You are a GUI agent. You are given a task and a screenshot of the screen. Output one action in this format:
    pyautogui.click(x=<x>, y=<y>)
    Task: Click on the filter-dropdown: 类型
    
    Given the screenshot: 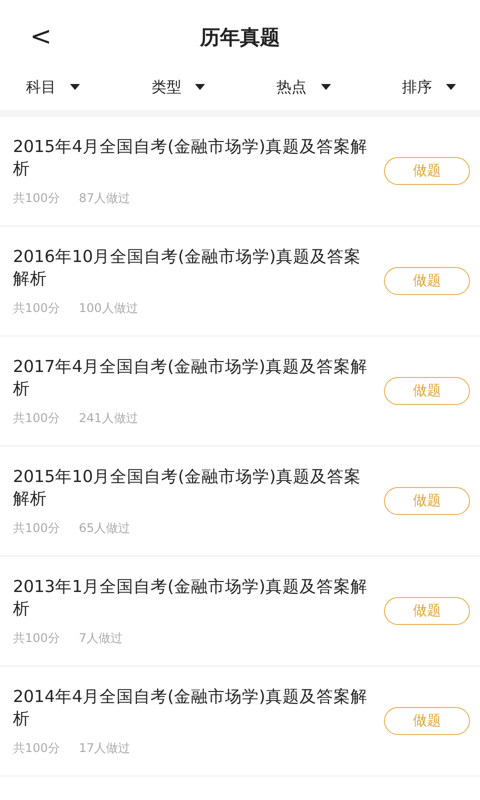 What is the action you would take?
    pyautogui.click(x=178, y=87)
    